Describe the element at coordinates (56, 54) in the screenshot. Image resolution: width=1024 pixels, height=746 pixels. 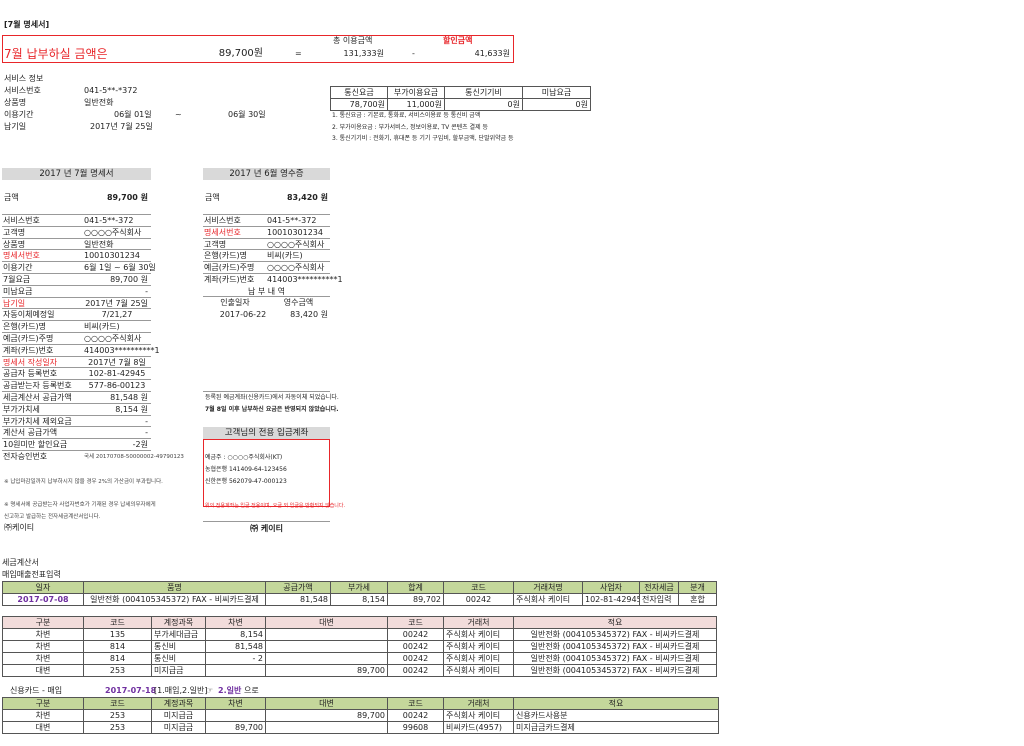
I see `pay-label: 7월 납부하실 금액은` at that location.